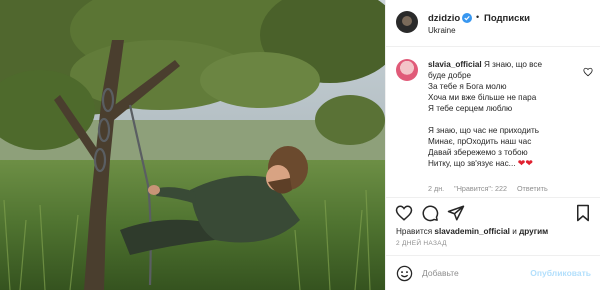 This screenshot has height=290, width=600. Describe the element at coordinates (421, 243) in the screenshot. I see `post-date: 2 ДНЕЙ НАЗАД` at that location.